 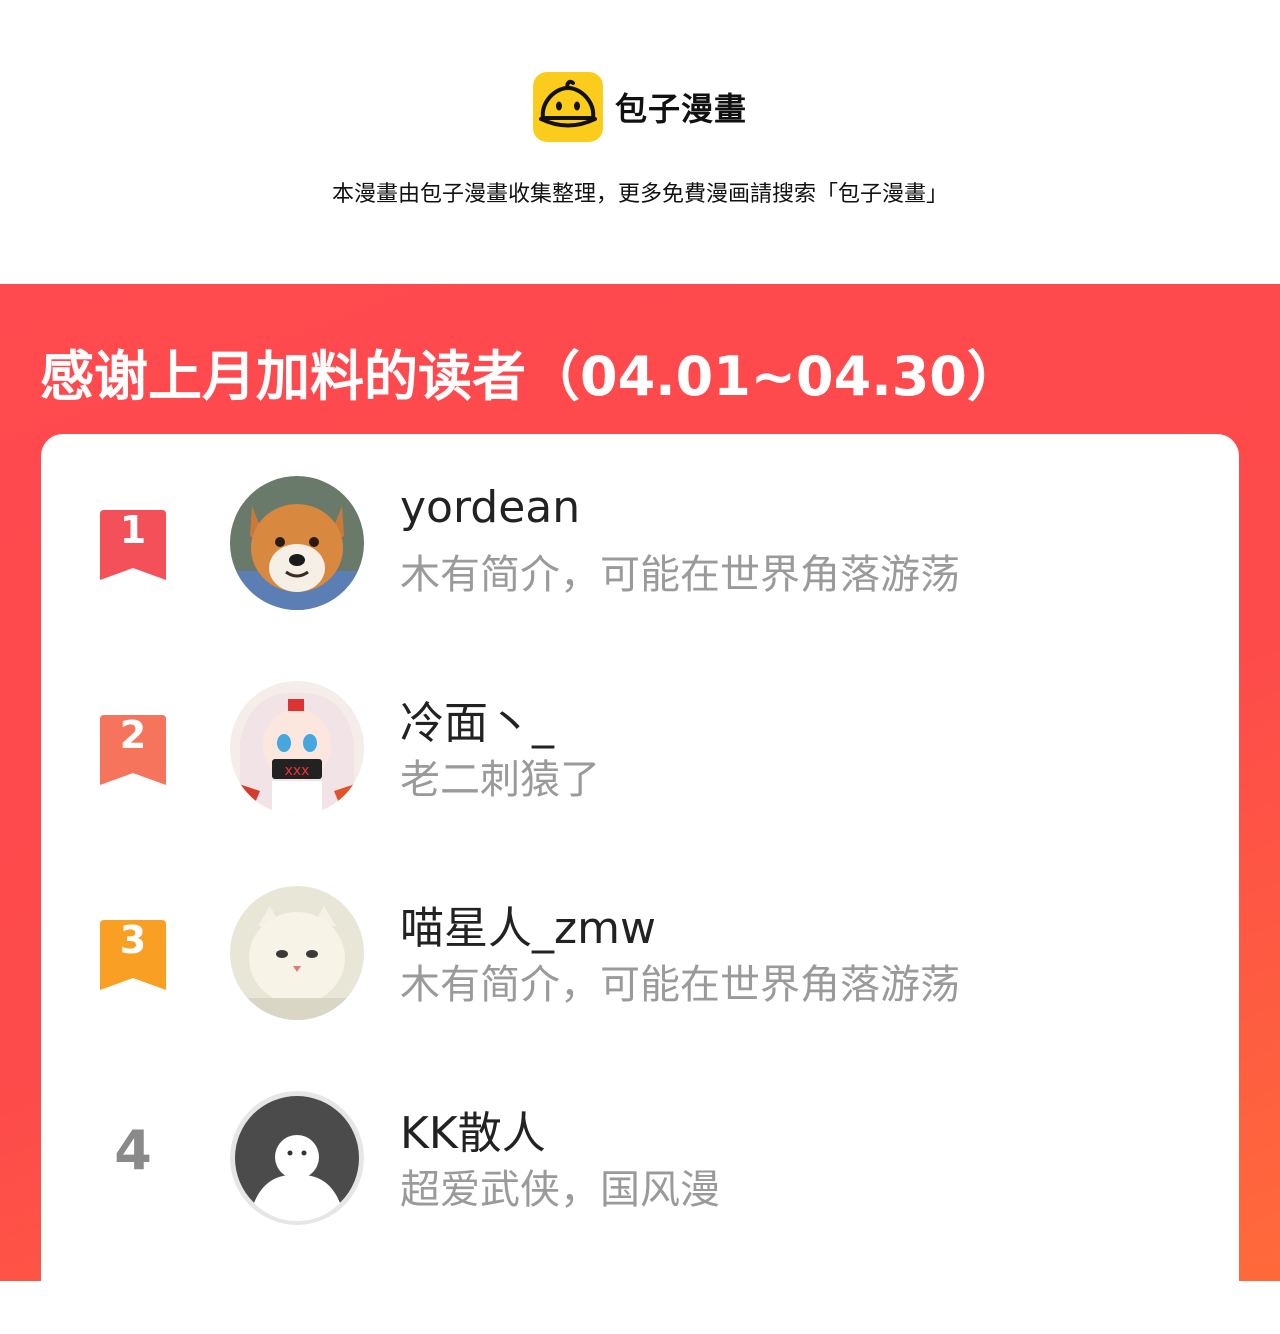 I want to click on reader-bio: 超爱武侠，国风漫, so click(x=560, y=1190).